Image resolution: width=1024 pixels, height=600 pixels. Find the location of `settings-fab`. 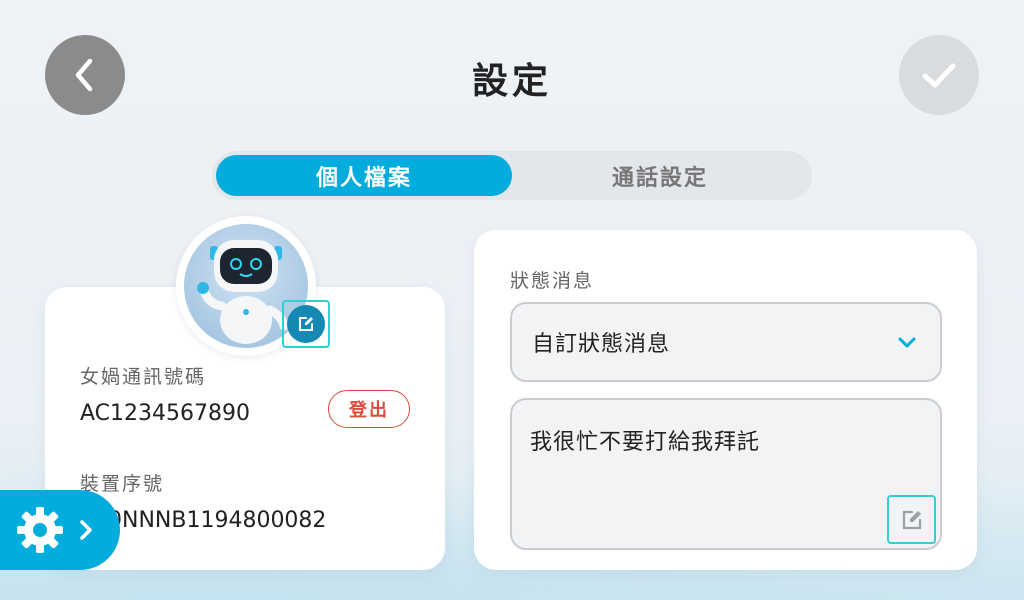

settings-fab is located at coordinates (60, 530).